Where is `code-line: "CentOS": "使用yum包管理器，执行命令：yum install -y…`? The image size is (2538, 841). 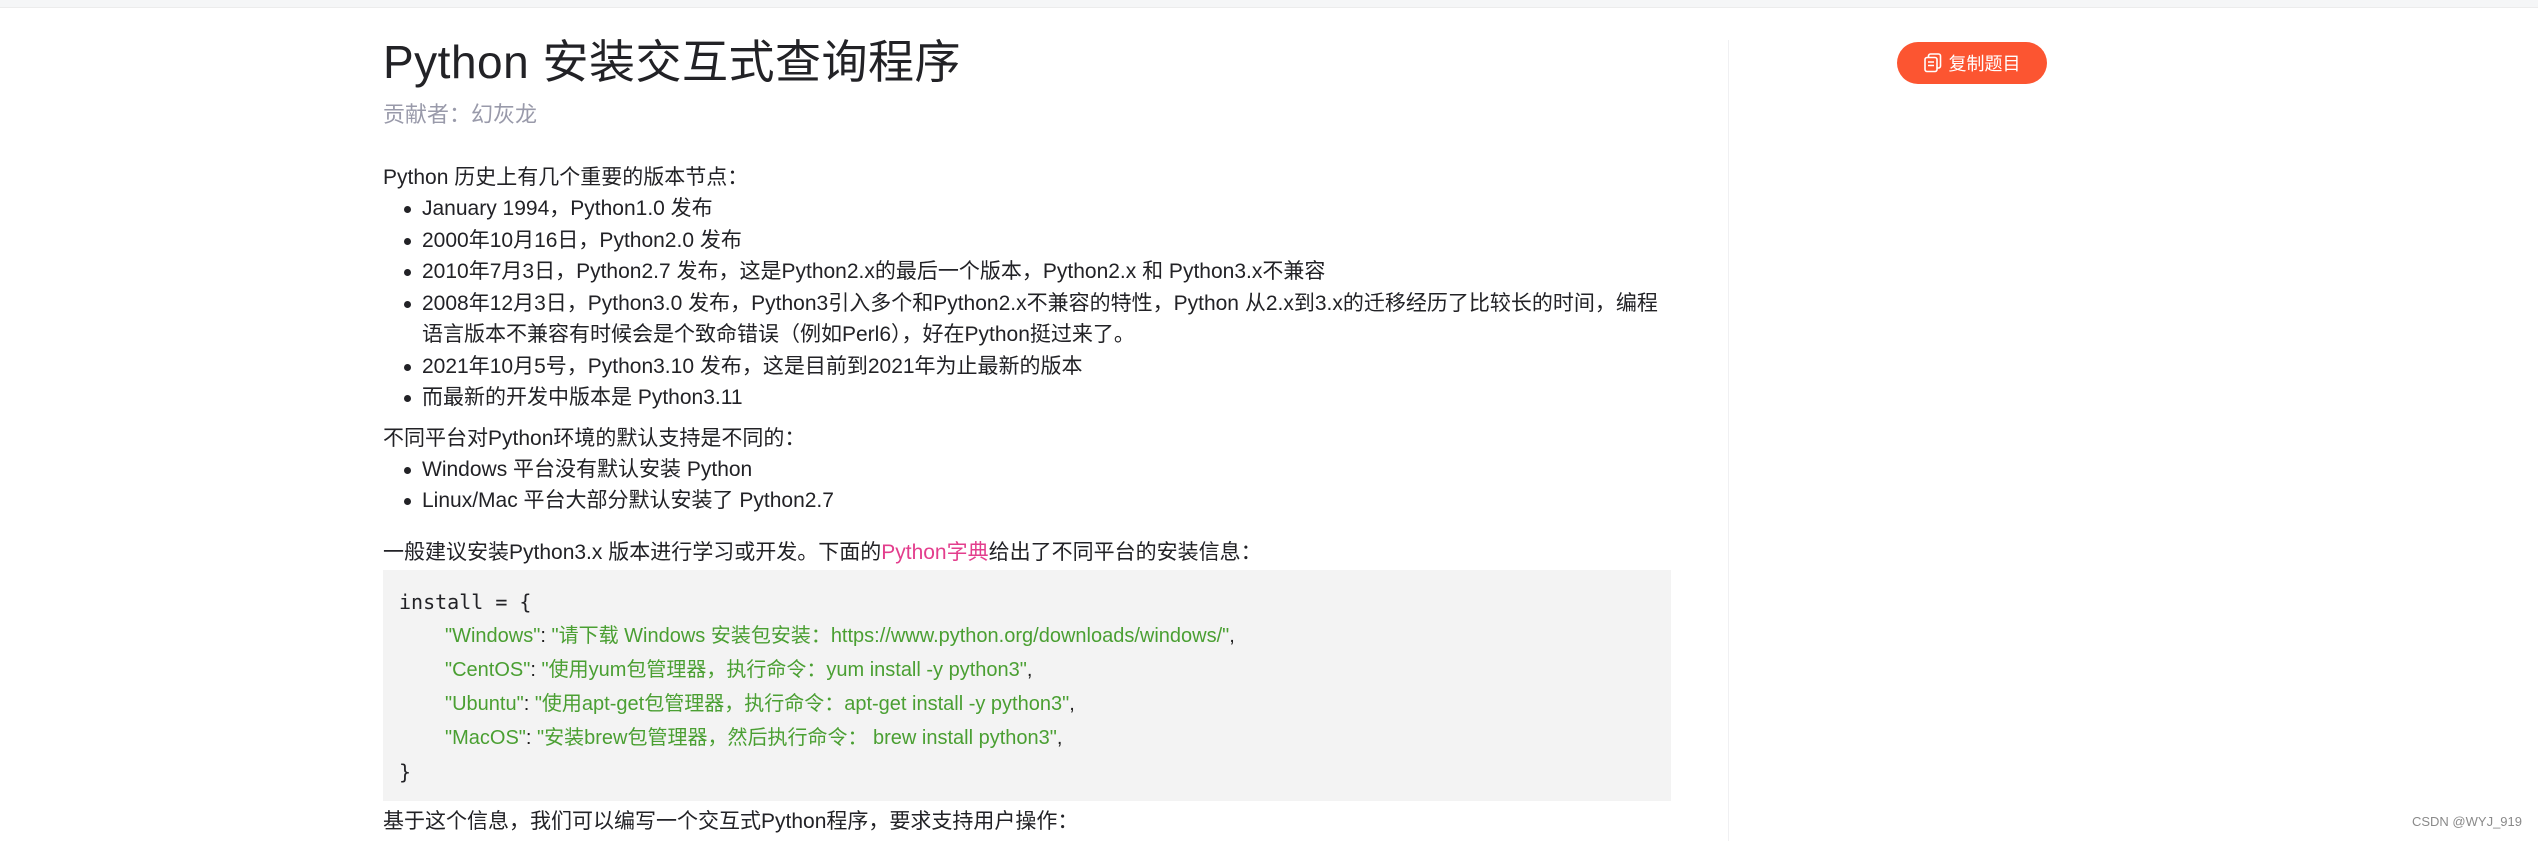 code-line: "CentOS": "使用yum包管理器，执行命令：yum install -y… is located at coordinates (1027, 670).